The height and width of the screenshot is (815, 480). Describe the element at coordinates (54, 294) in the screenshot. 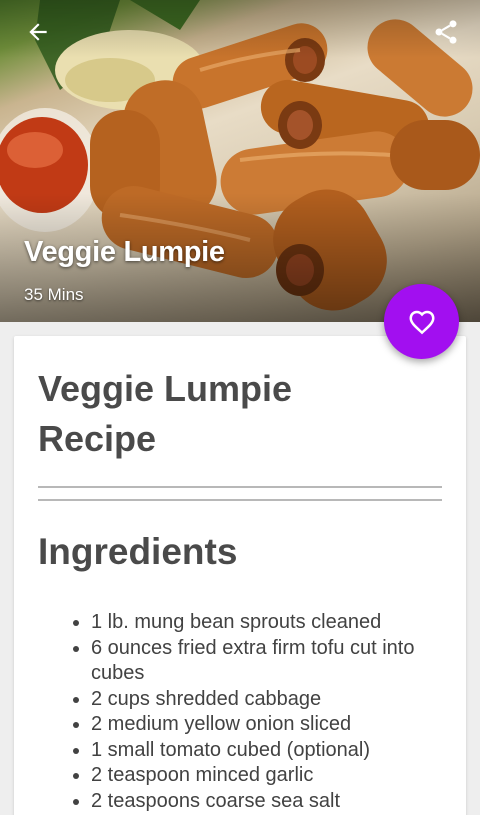

I see `cook-time: 35 Mins` at that location.